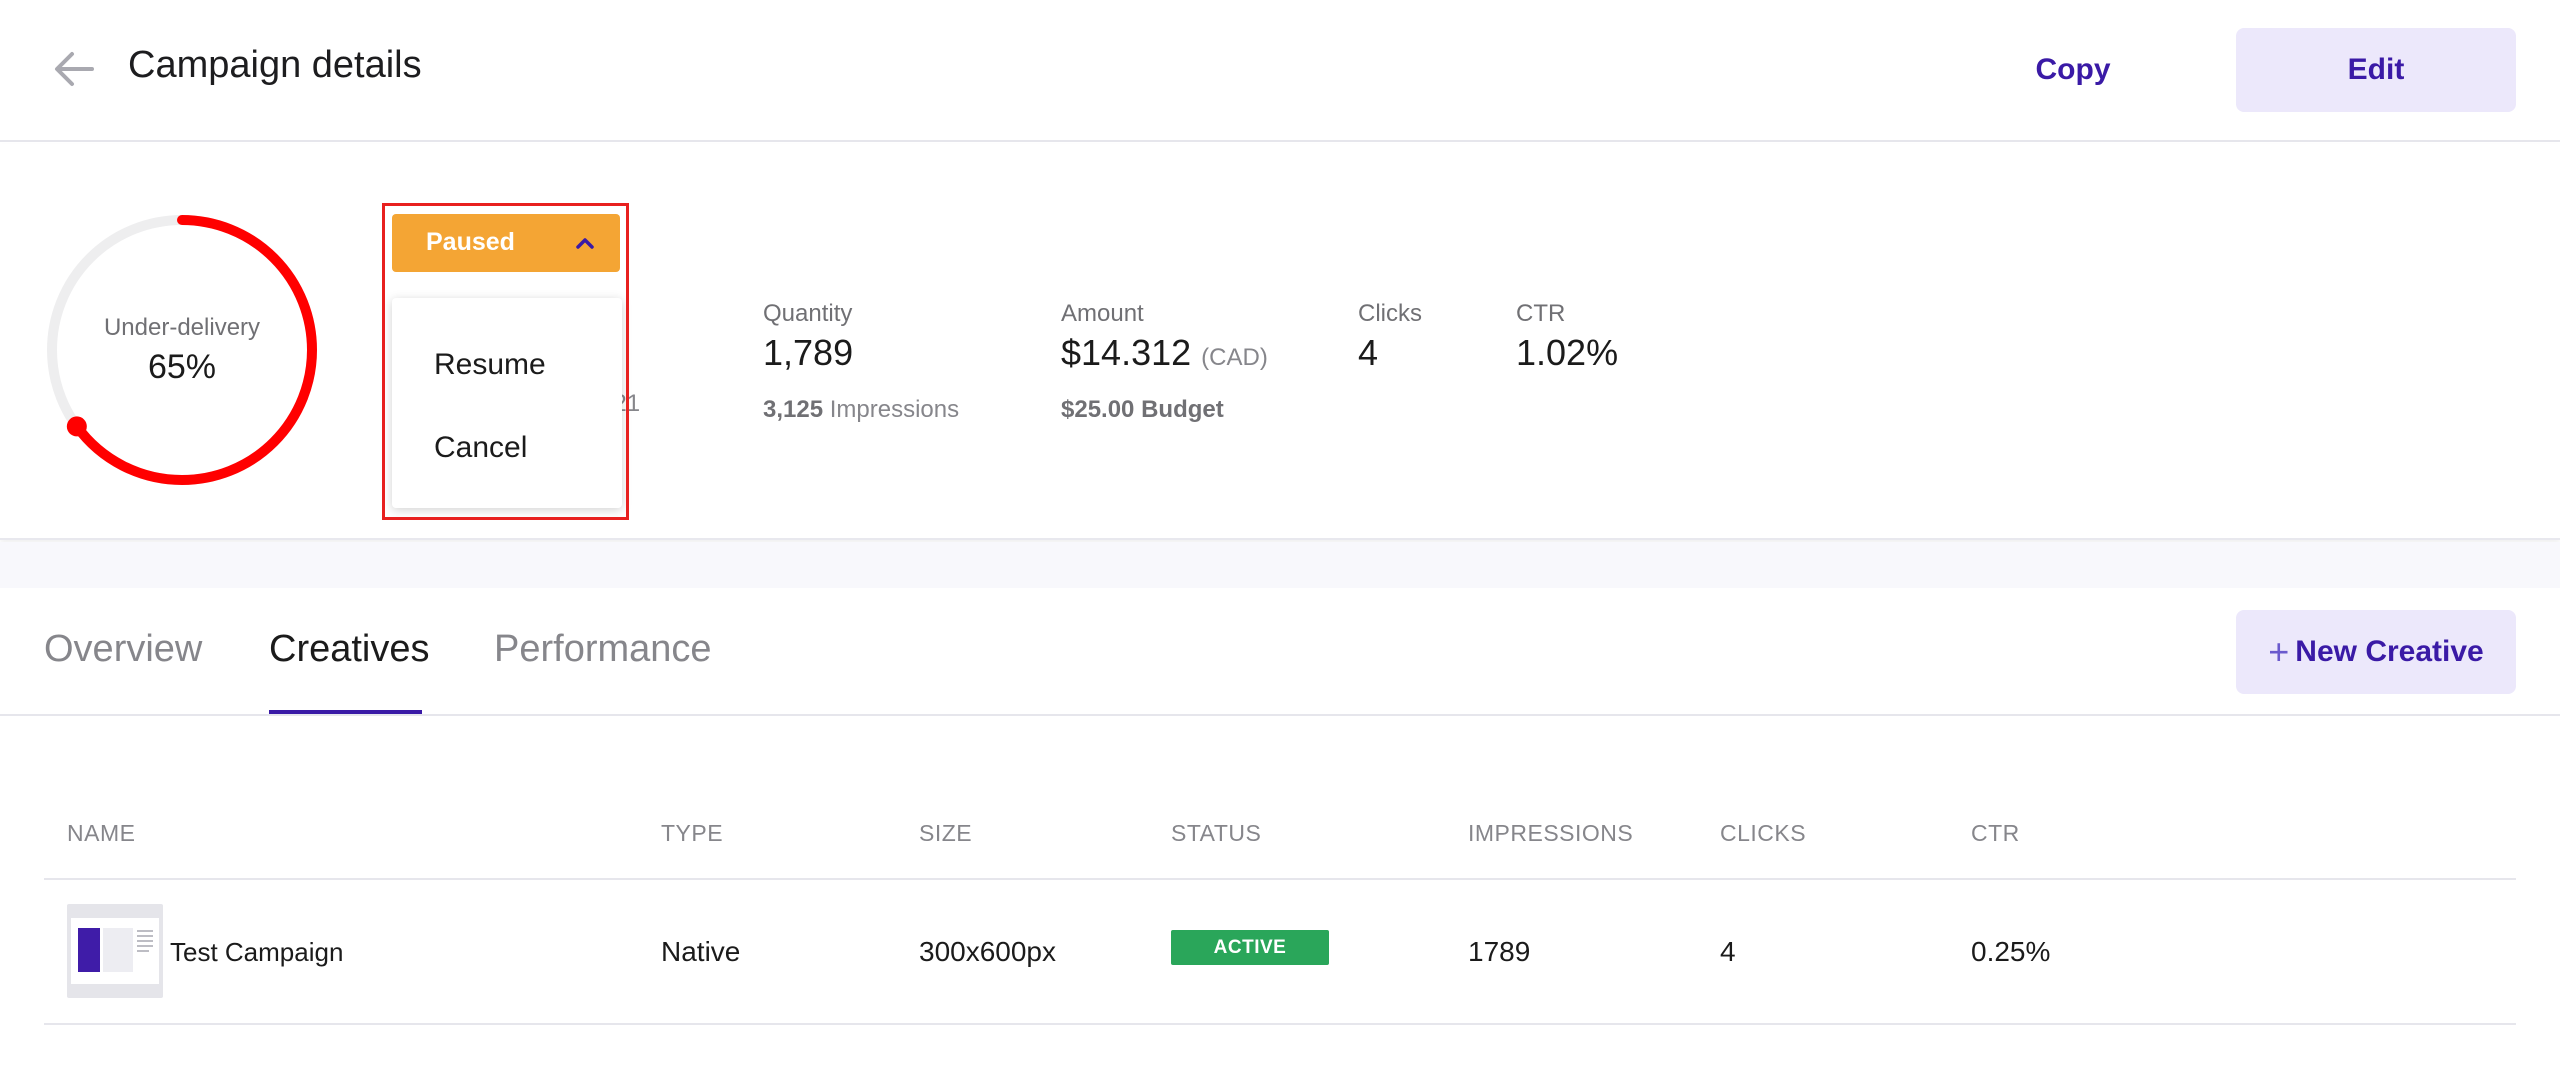 This screenshot has width=2560, height=1072. Describe the element at coordinates (1280, 71) in the screenshot. I see `page-header: Campaign details Copy Edit` at that location.